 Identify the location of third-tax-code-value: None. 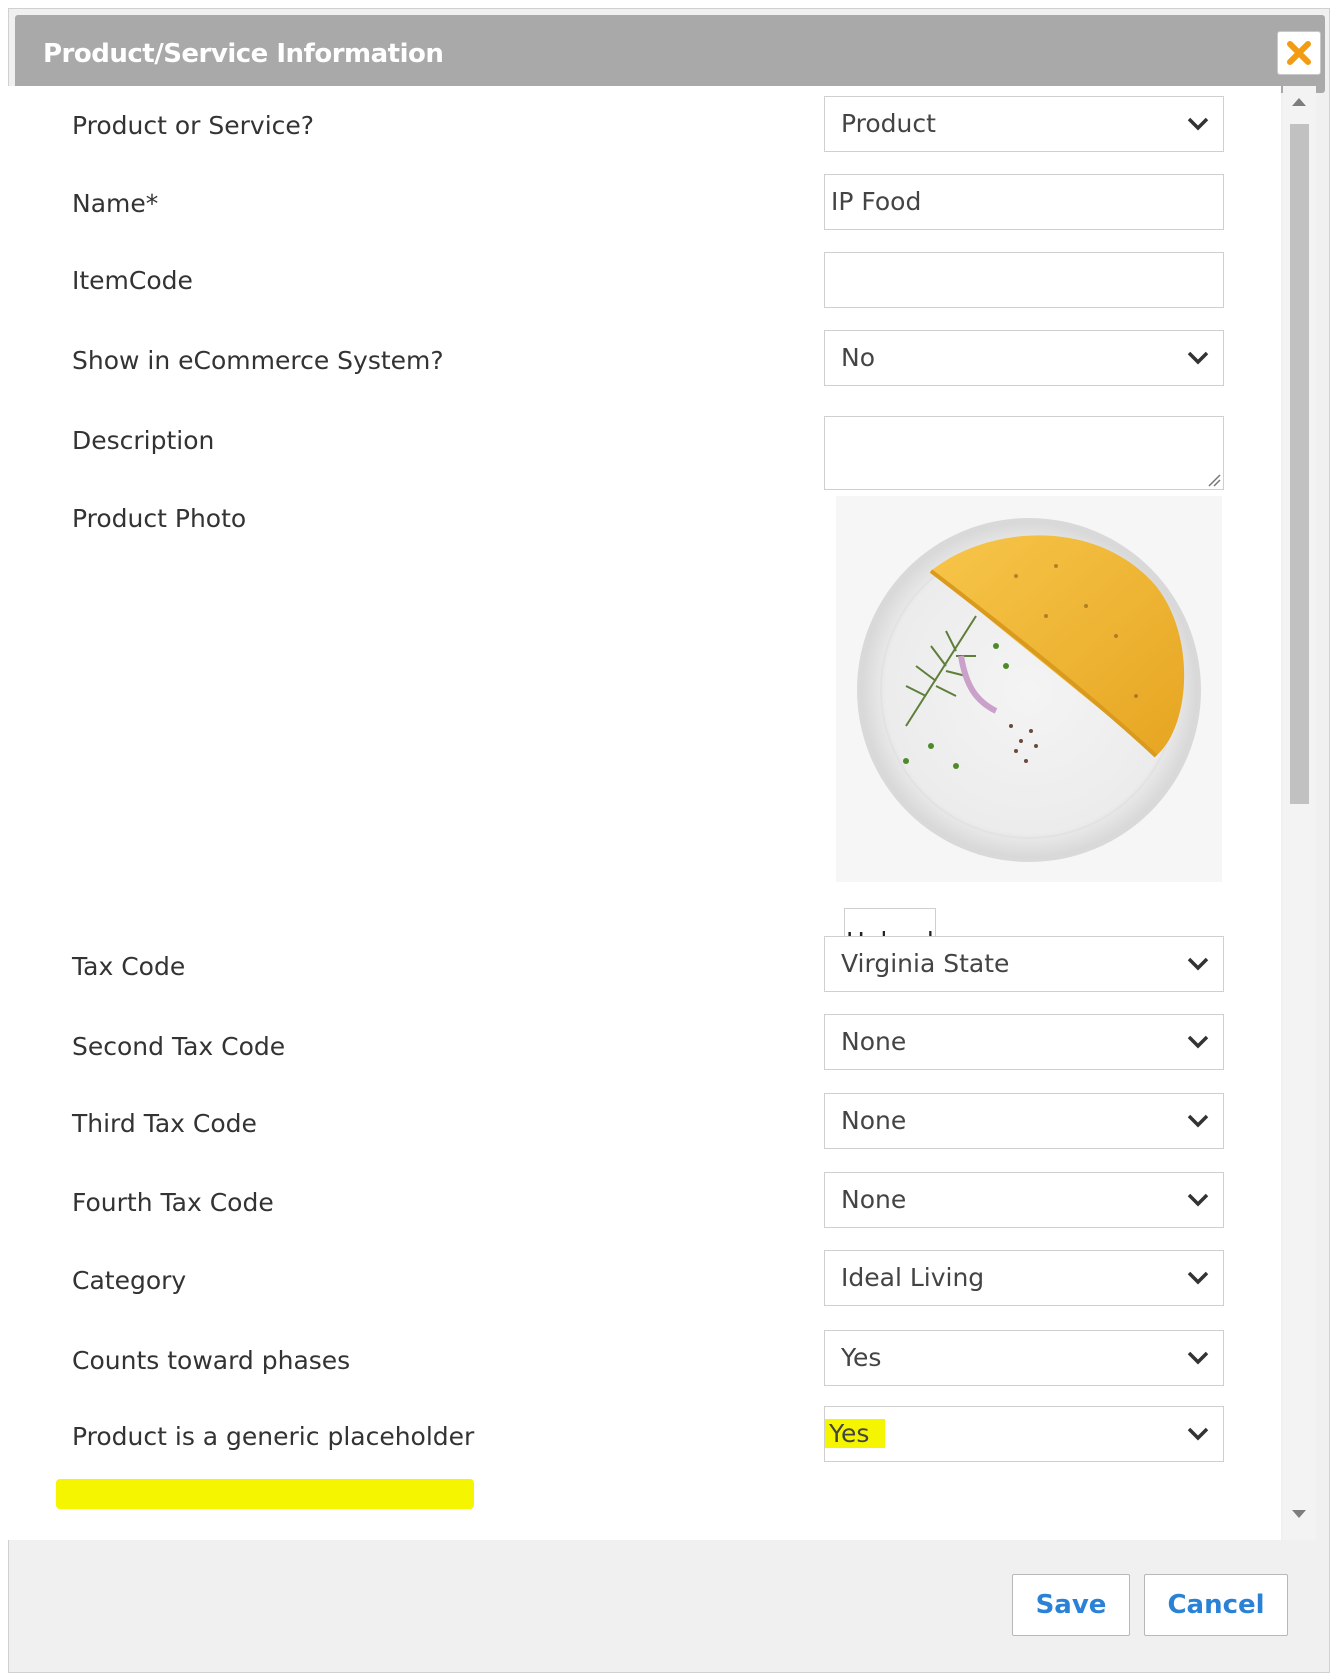
(874, 1120).